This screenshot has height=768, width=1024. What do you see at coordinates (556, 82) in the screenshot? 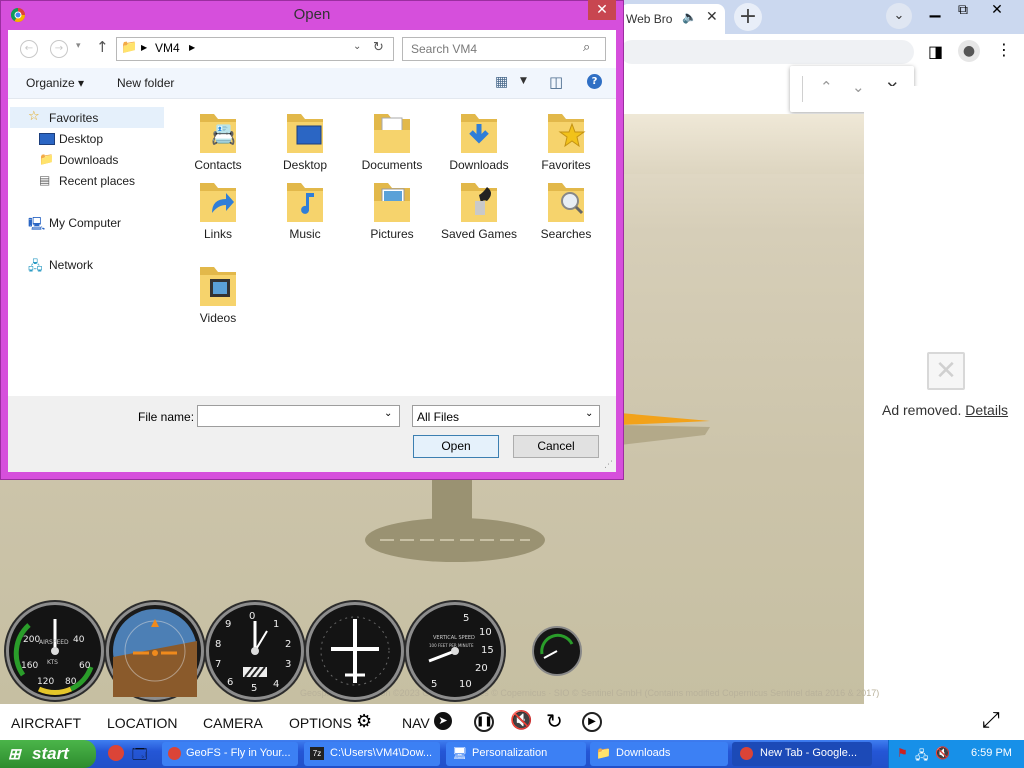
I see `preview-pane-icon: ◫` at bounding box center [556, 82].